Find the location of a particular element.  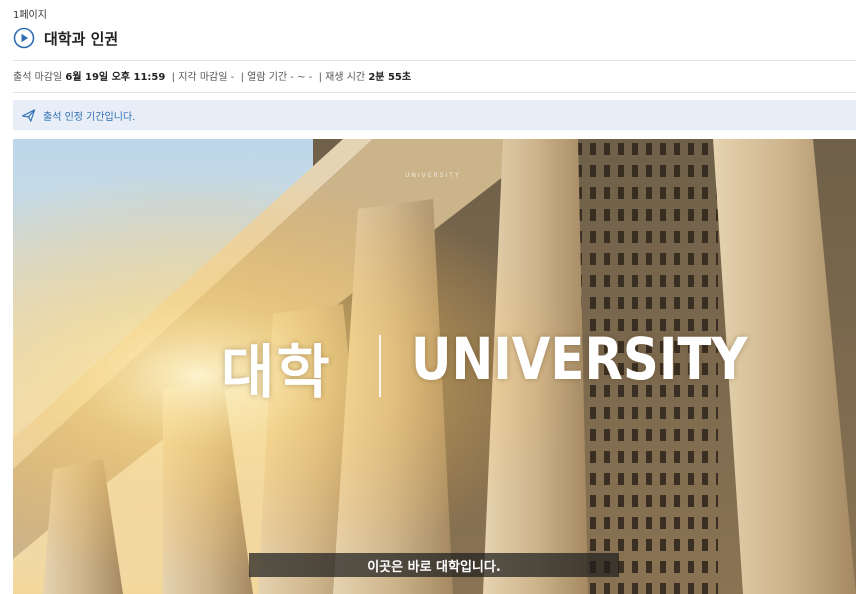

play-time-label: 재생 시간 is located at coordinates (345, 77).